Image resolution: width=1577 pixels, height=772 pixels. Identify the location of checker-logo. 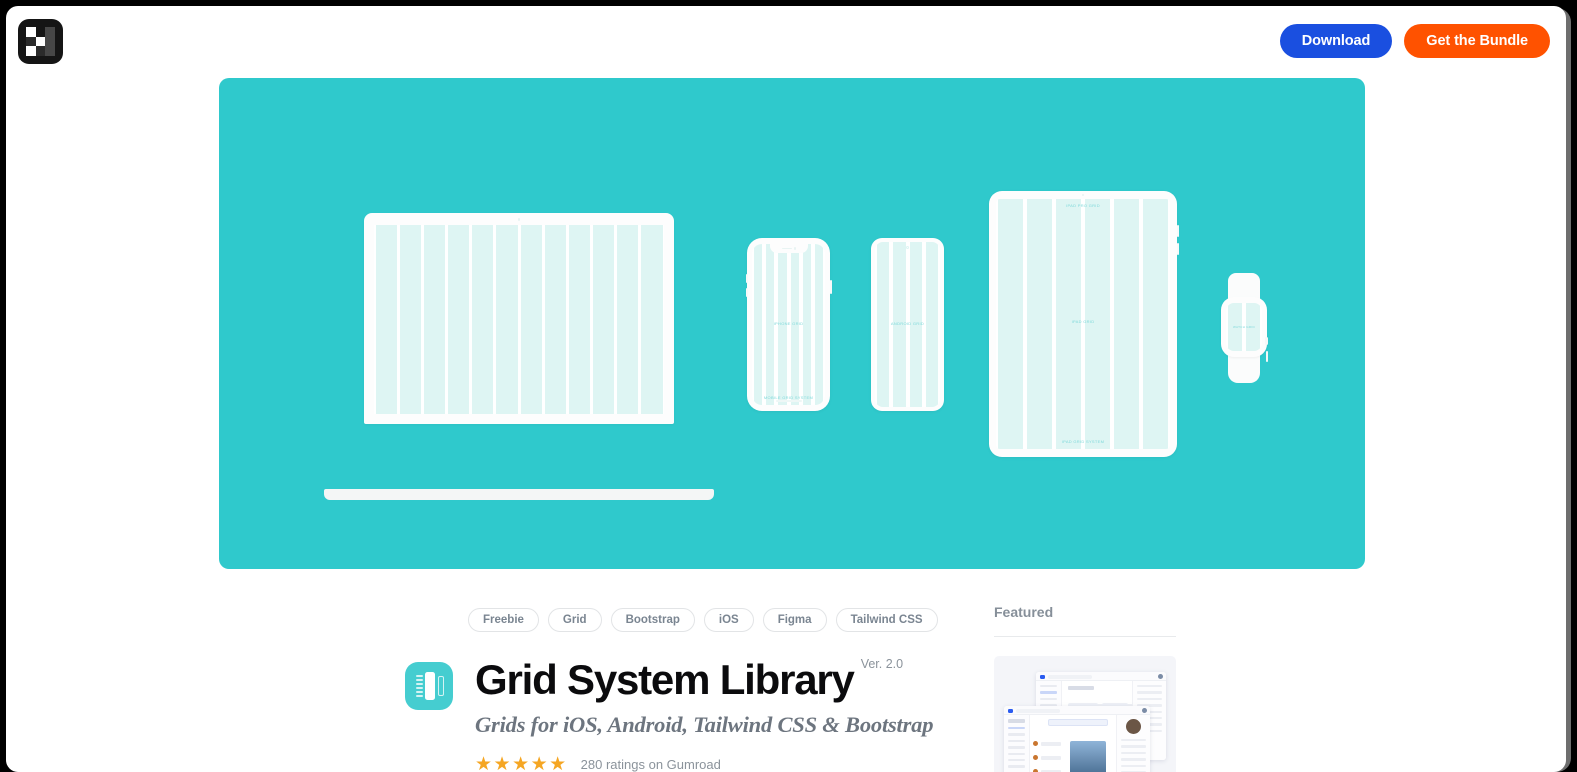
(40, 41).